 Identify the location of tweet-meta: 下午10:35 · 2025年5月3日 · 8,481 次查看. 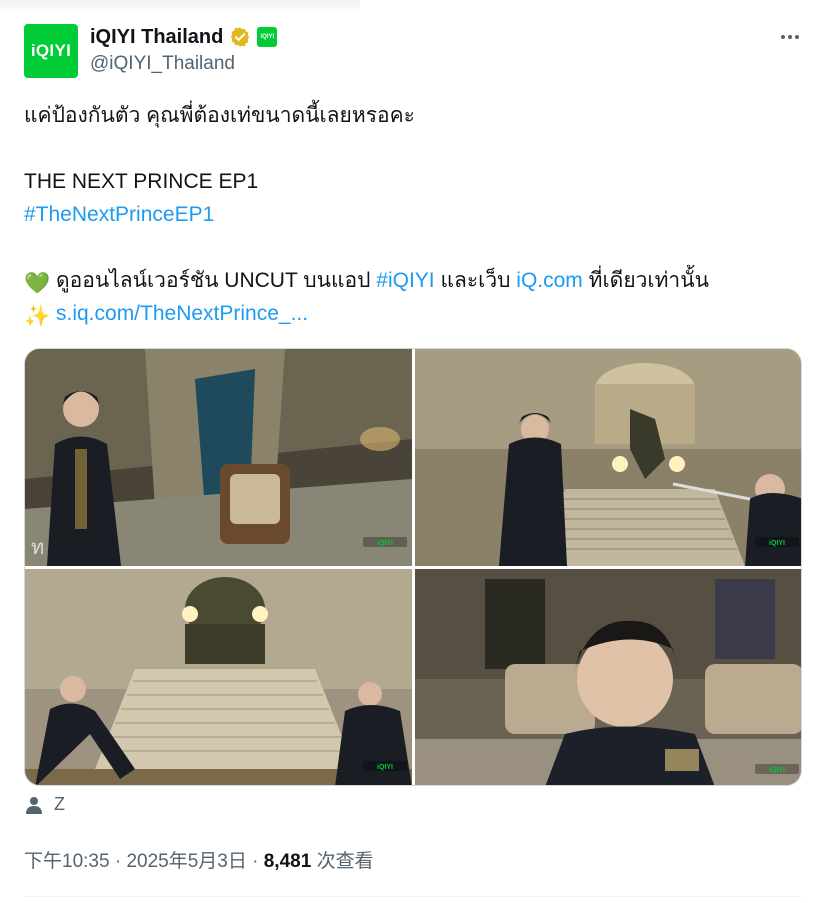
(199, 859).